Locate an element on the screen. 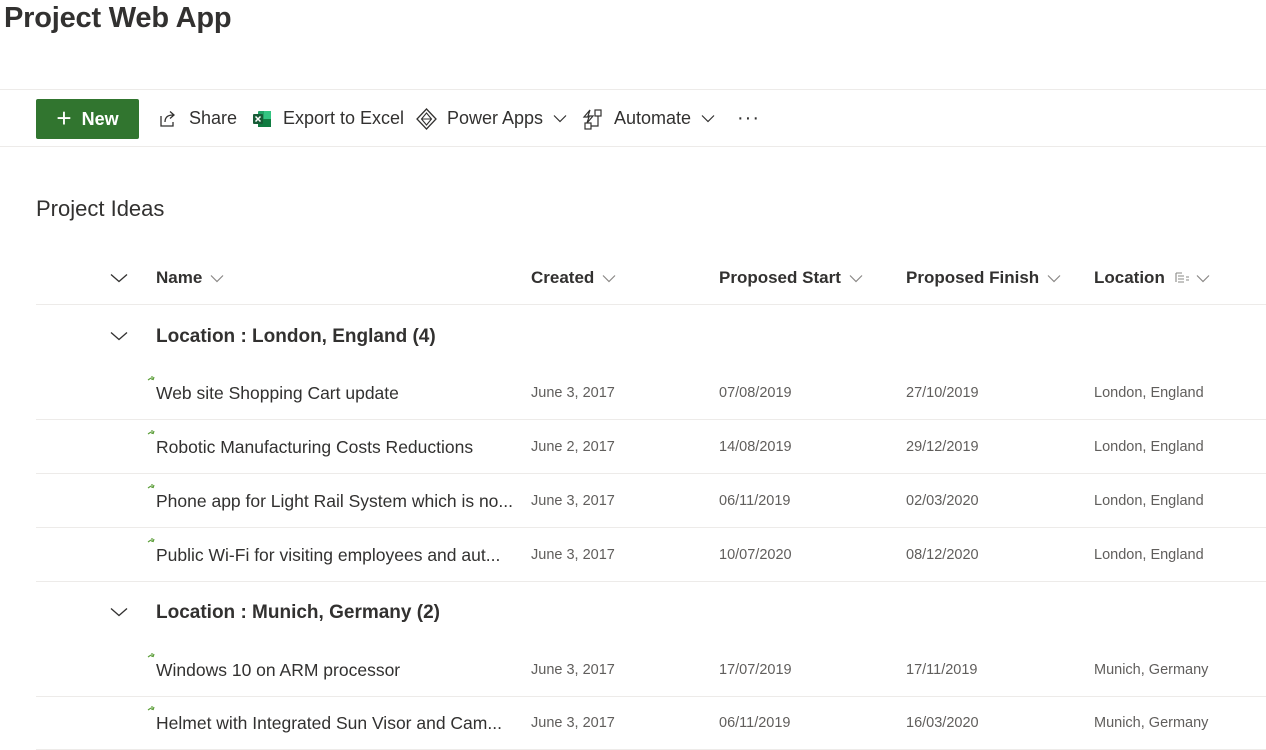 The image size is (1266, 750). group-label: Location : London, England (4) is located at coordinates (296, 336).